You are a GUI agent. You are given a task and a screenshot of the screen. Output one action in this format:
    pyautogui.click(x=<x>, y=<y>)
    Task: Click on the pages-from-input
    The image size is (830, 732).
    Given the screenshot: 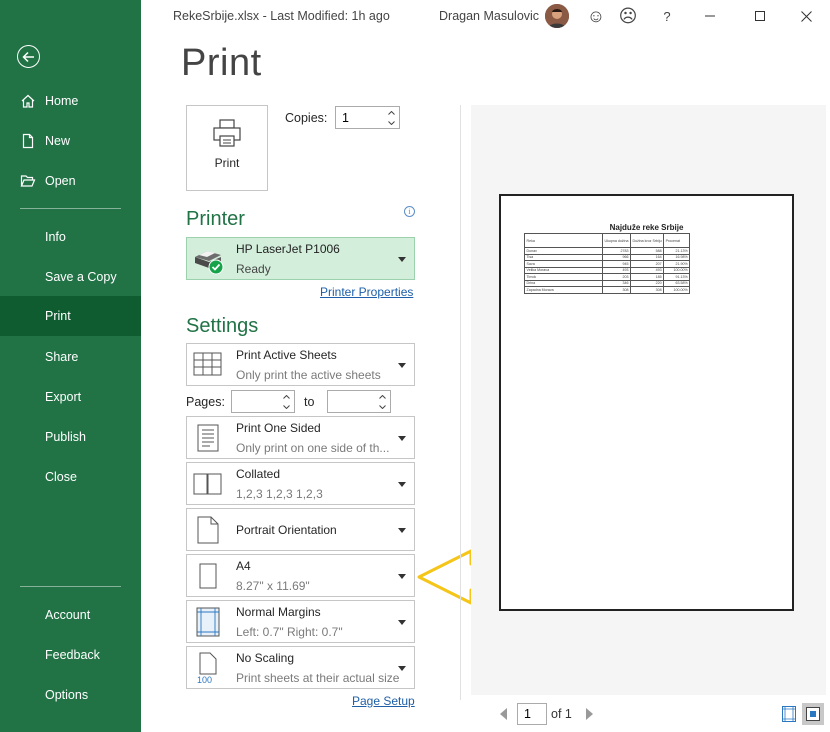 What is the action you would take?
    pyautogui.click(x=256, y=401)
    